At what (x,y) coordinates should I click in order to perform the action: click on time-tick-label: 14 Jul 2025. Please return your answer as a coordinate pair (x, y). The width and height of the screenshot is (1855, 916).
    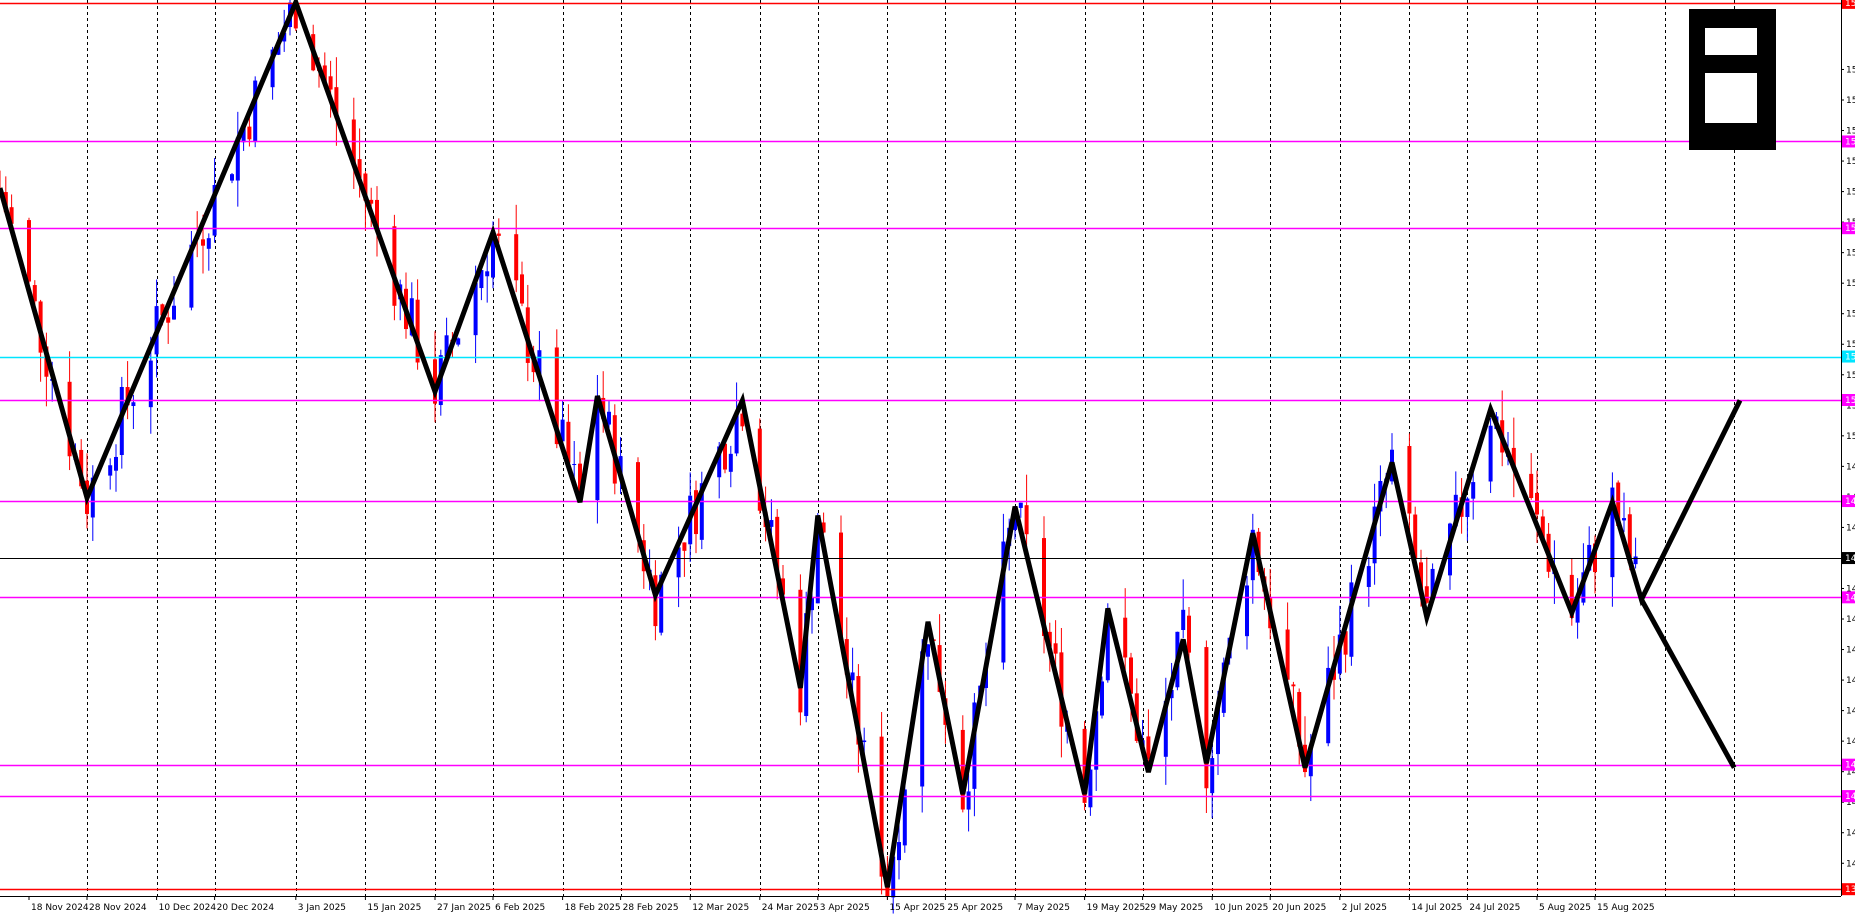
    Looking at the image, I should click on (1436, 908).